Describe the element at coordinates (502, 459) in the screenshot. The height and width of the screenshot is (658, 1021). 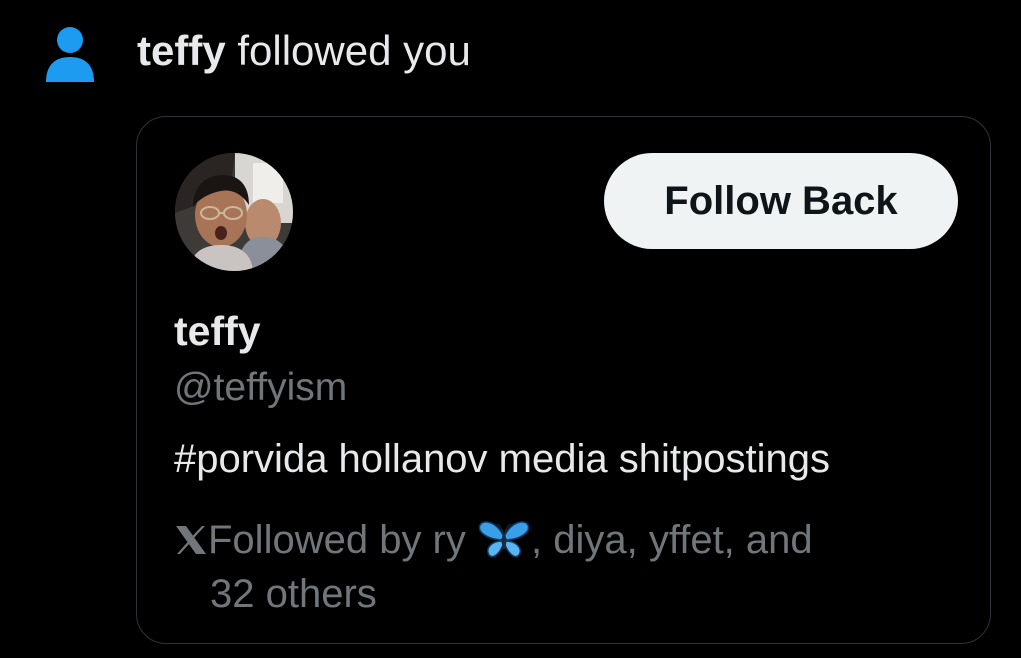
I see `user-bio: #porvida hollanov media shitpostings` at that location.